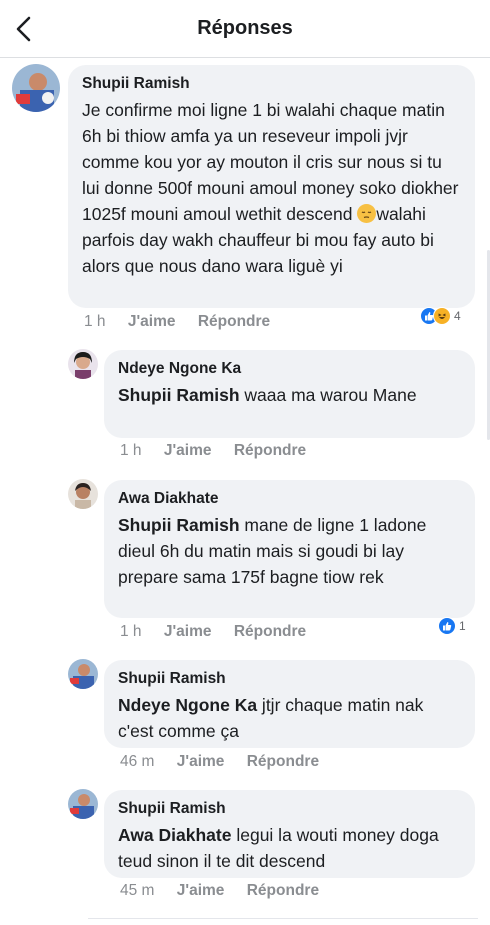 This screenshot has width=490, height=925. I want to click on reaction-summary: 1, so click(452, 626).